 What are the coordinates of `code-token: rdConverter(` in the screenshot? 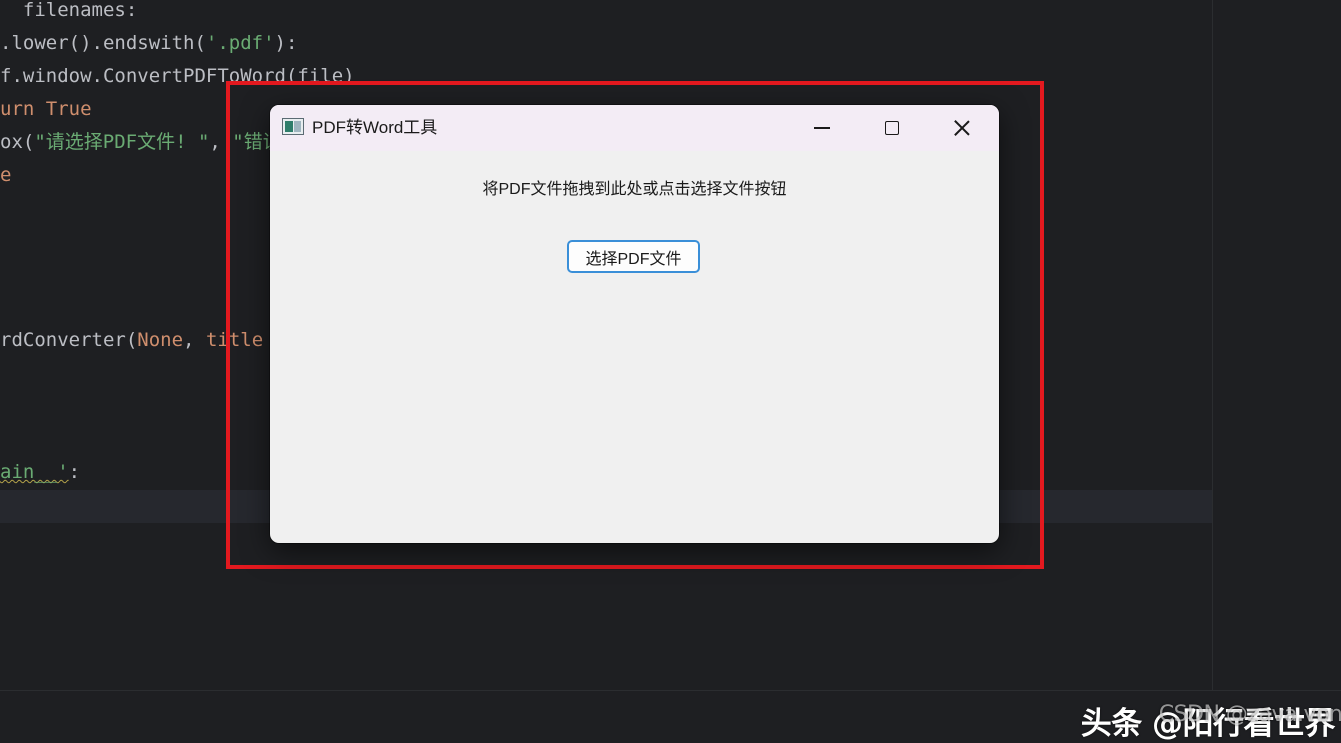 It's located at (69, 340).